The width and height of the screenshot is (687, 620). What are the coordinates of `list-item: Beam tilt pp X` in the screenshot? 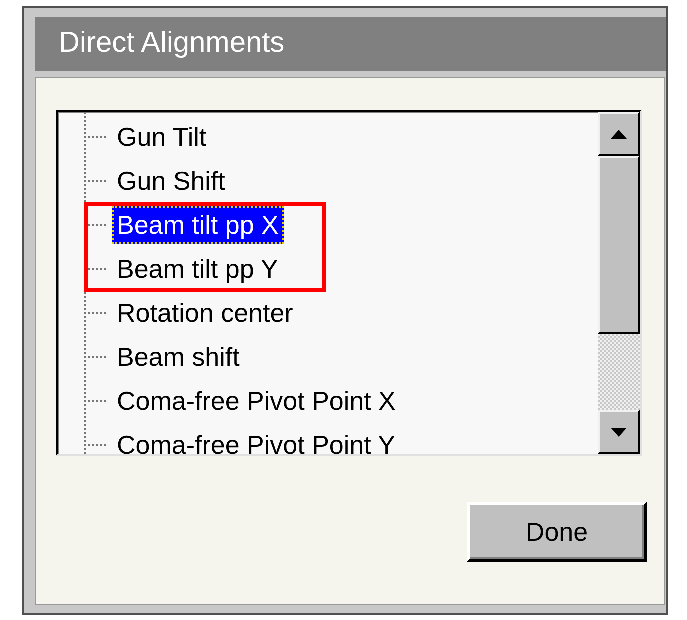 It's located at (198, 225).